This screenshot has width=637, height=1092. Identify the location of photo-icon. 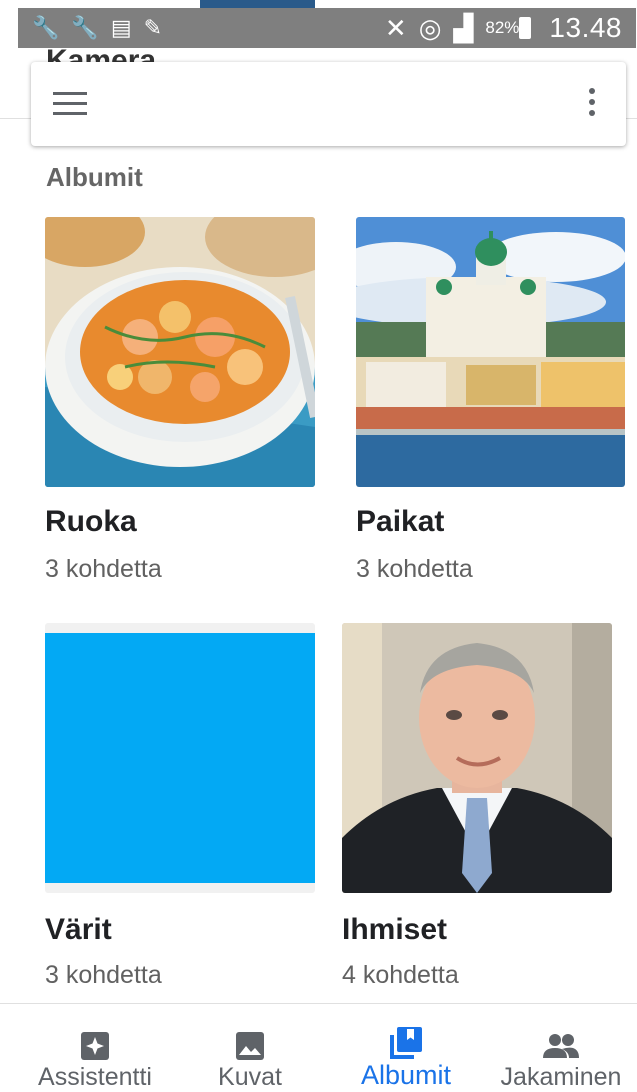
(250, 1045).